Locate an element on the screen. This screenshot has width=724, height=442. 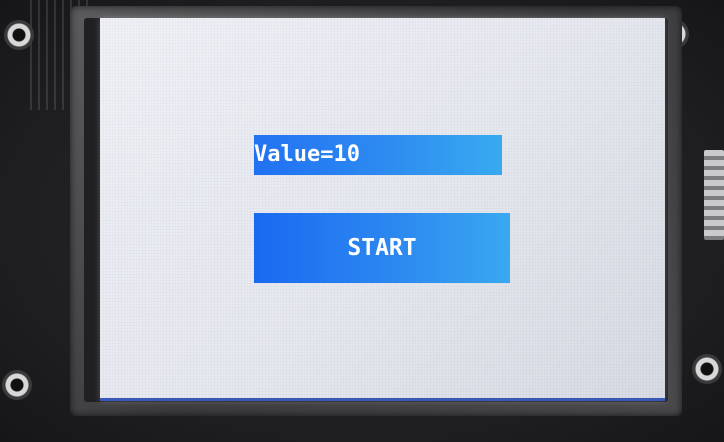
start-button: START is located at coordinates (382, 248).